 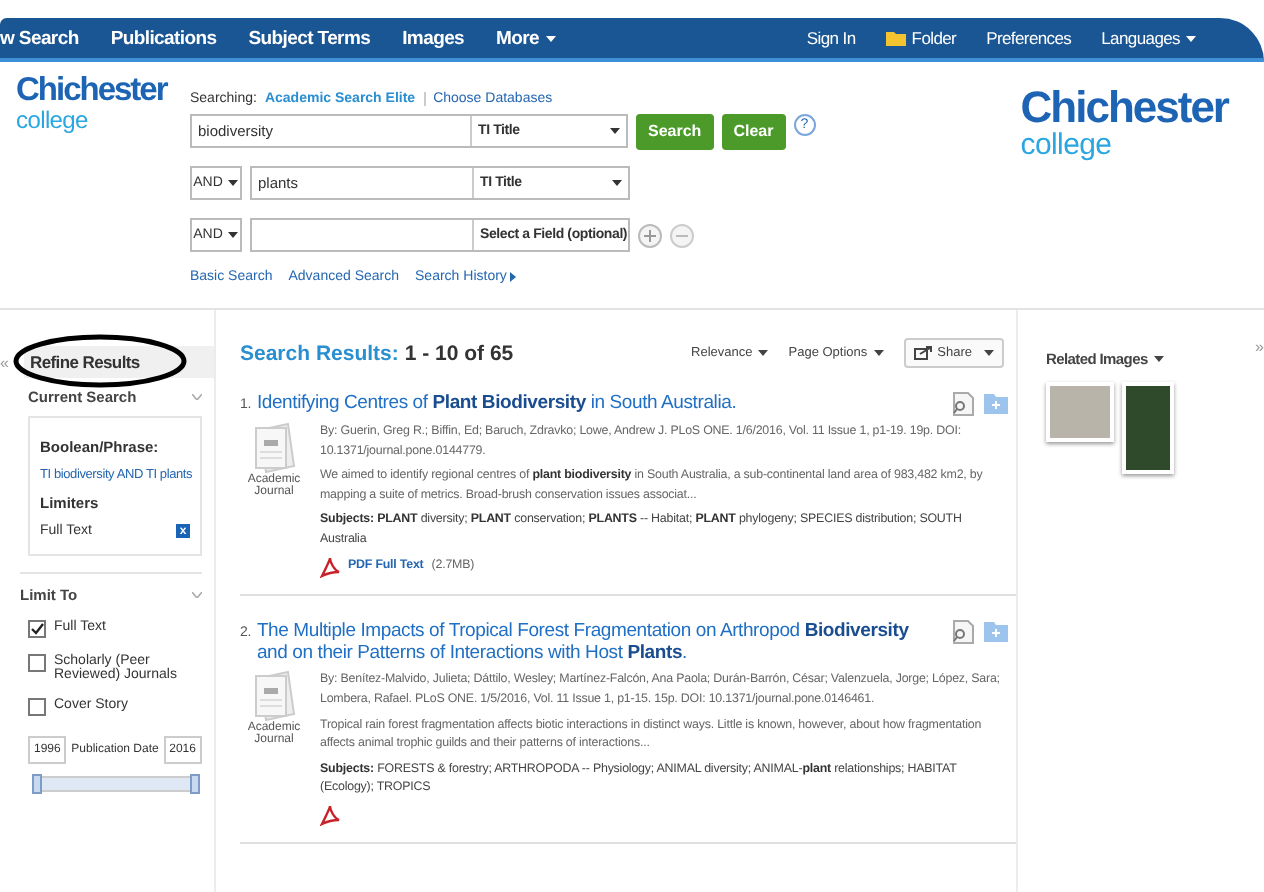 What do you see at coordinates (1148, 38) in the screenshot?
I see `nav-link: Languages` at bounding box center [1148, 38].